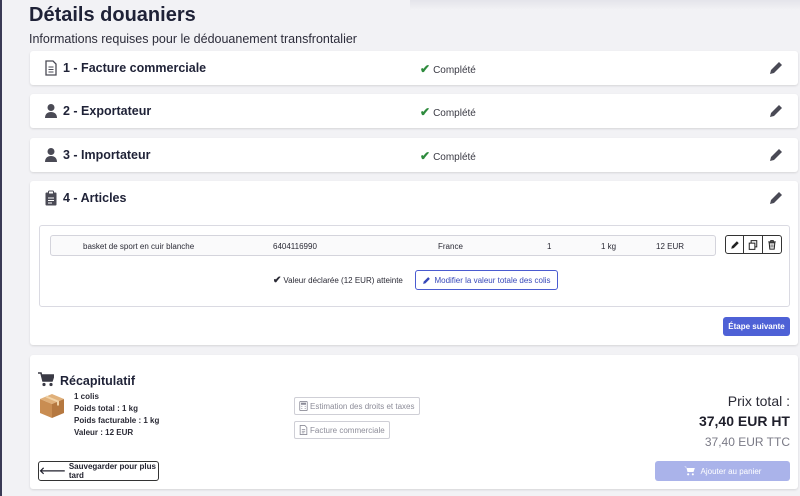 Image resolution: width=800 pixels, height=496 pixels. Describe the element at coordinates (104, 432) in the screenshot. I see `summary-value: Valeur : 12 EUR` at that location.